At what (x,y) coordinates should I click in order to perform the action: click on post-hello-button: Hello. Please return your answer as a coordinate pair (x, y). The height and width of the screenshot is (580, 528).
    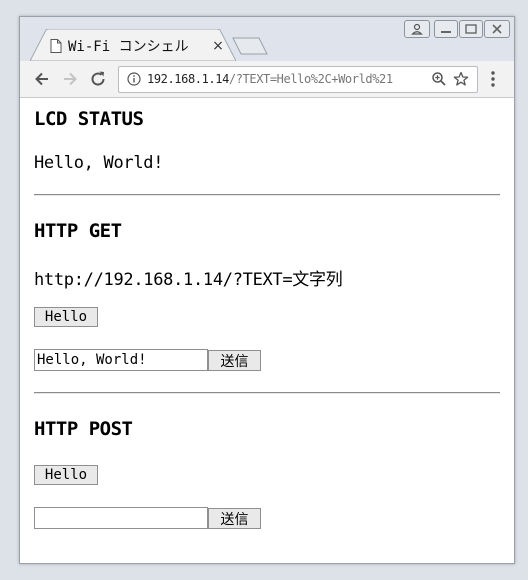
    Looking at the image, I should click on (66, 475).